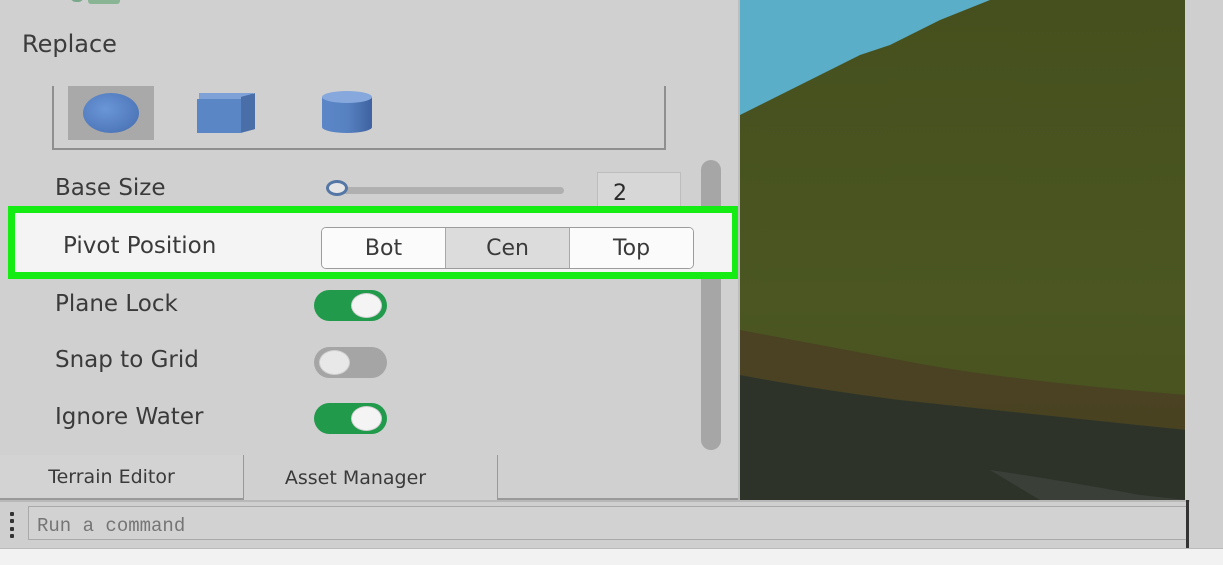 Image resolution: width=1223 pixels, height=565 pixels. Describe the element at coordinates (631, 248) in the screenshot. I see `pivot-top-button: Top` at that location.